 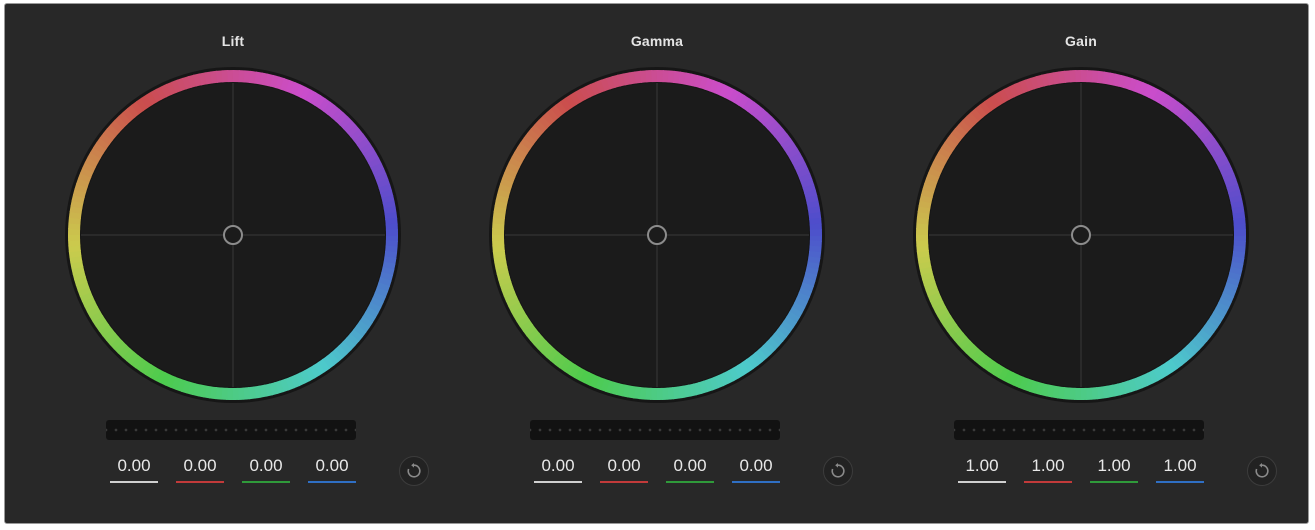 I want to click on lift-reset-button, so click(x=414, y=471).